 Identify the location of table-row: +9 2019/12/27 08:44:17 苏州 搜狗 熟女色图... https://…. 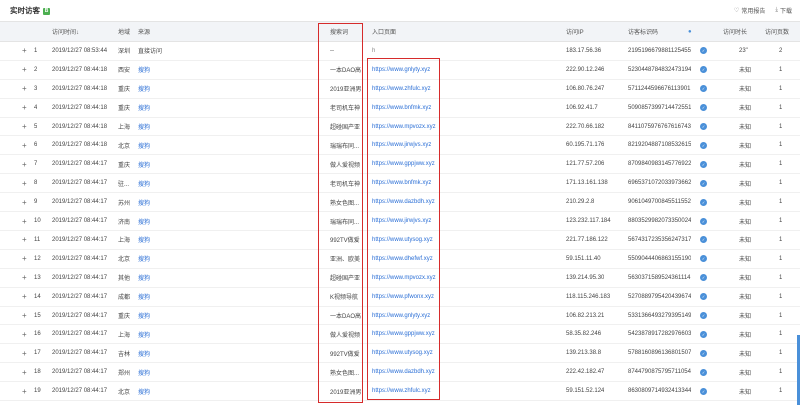
(400, 203).